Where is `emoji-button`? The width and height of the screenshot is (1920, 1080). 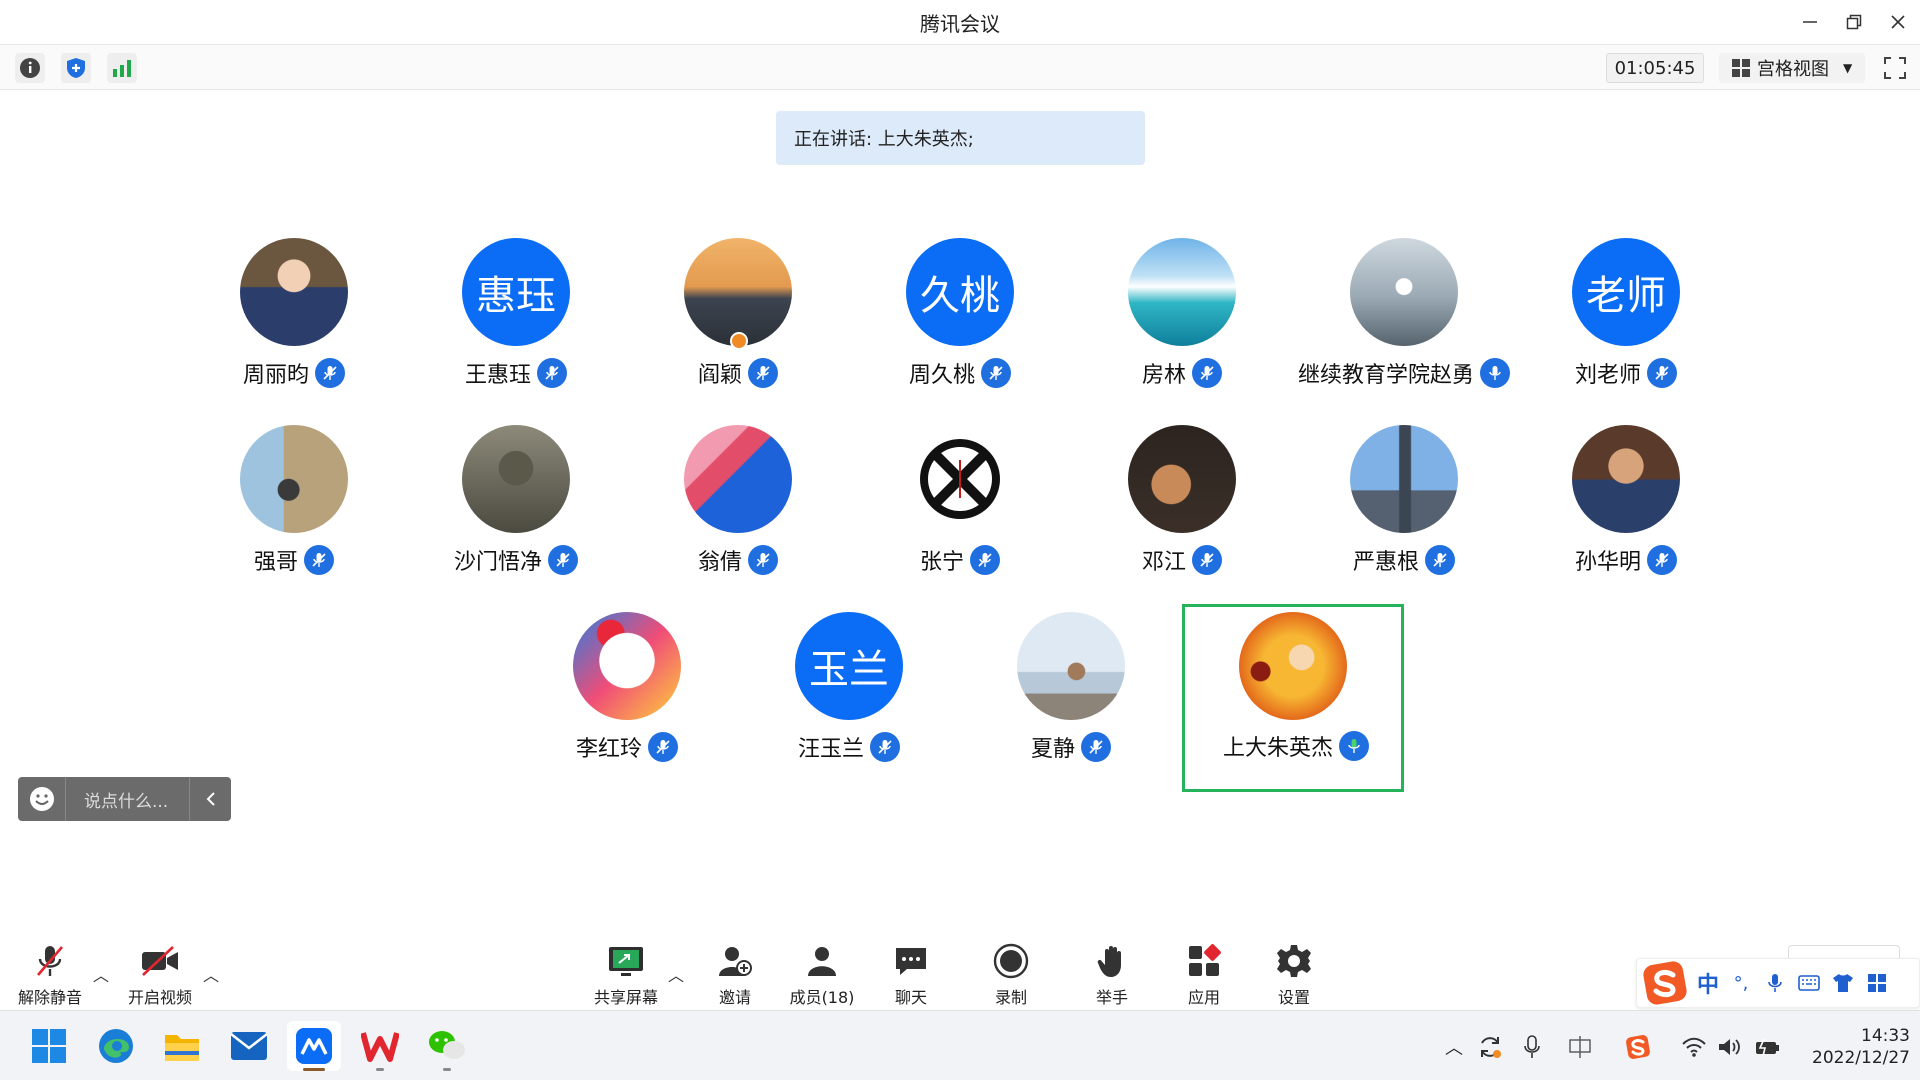 emoji-button is located at coordinates (42, 799).